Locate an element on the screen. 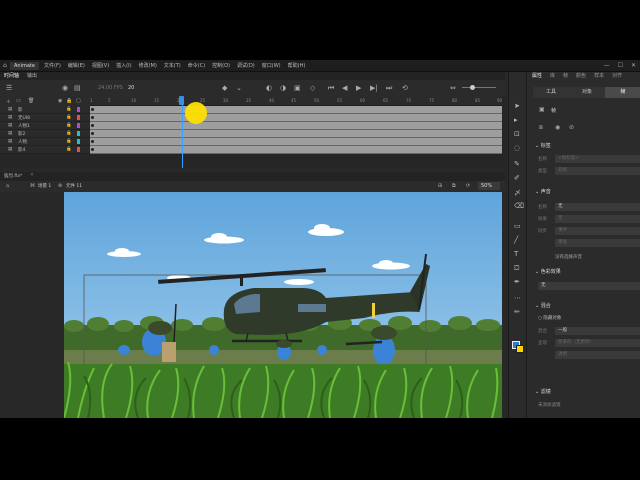  section-color-effect: ⌄ 色彩效果 is located at coordinates (548, 271).